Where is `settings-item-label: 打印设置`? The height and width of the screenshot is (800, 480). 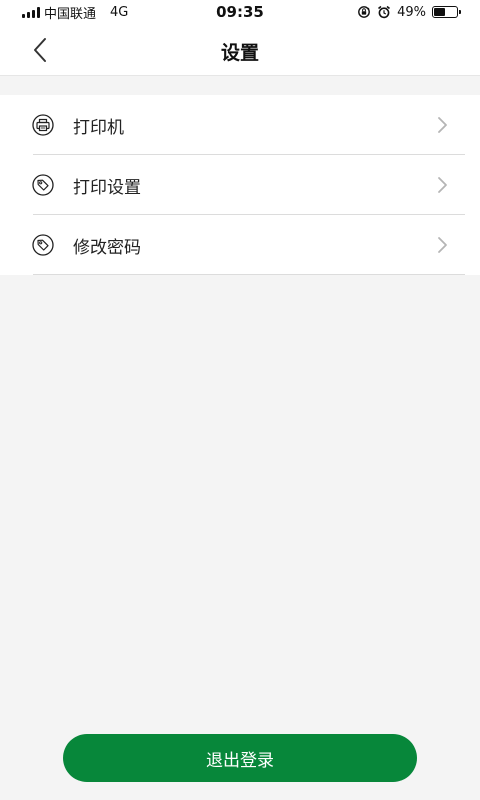
settings-item-label: 打印设置 is located at coordinates (107, 188).